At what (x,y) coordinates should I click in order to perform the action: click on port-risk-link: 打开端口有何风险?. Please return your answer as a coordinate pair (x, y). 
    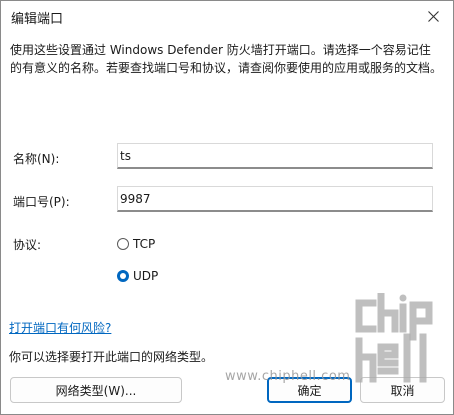
    Looking at the image, I should click on (60, 327).